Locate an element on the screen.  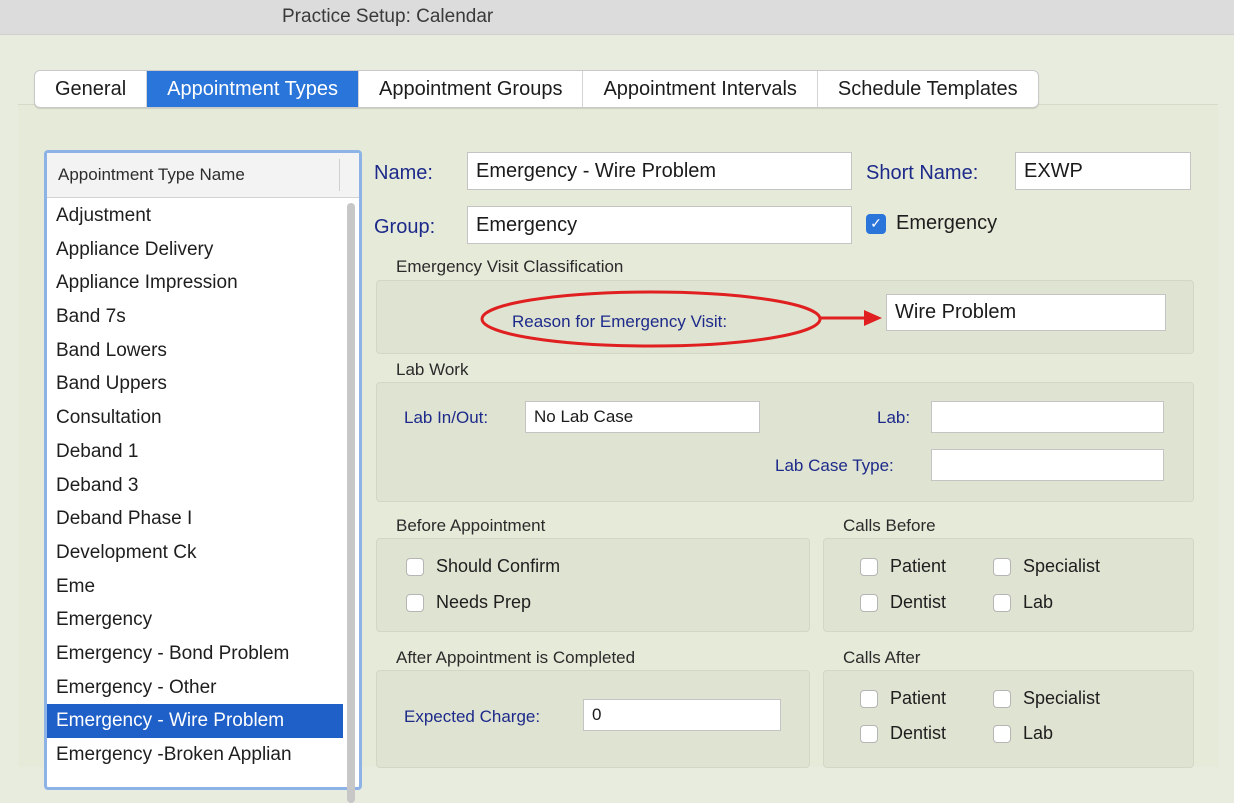
calls-before-dentist-label: Dentist is located at coordinates (918, 602).